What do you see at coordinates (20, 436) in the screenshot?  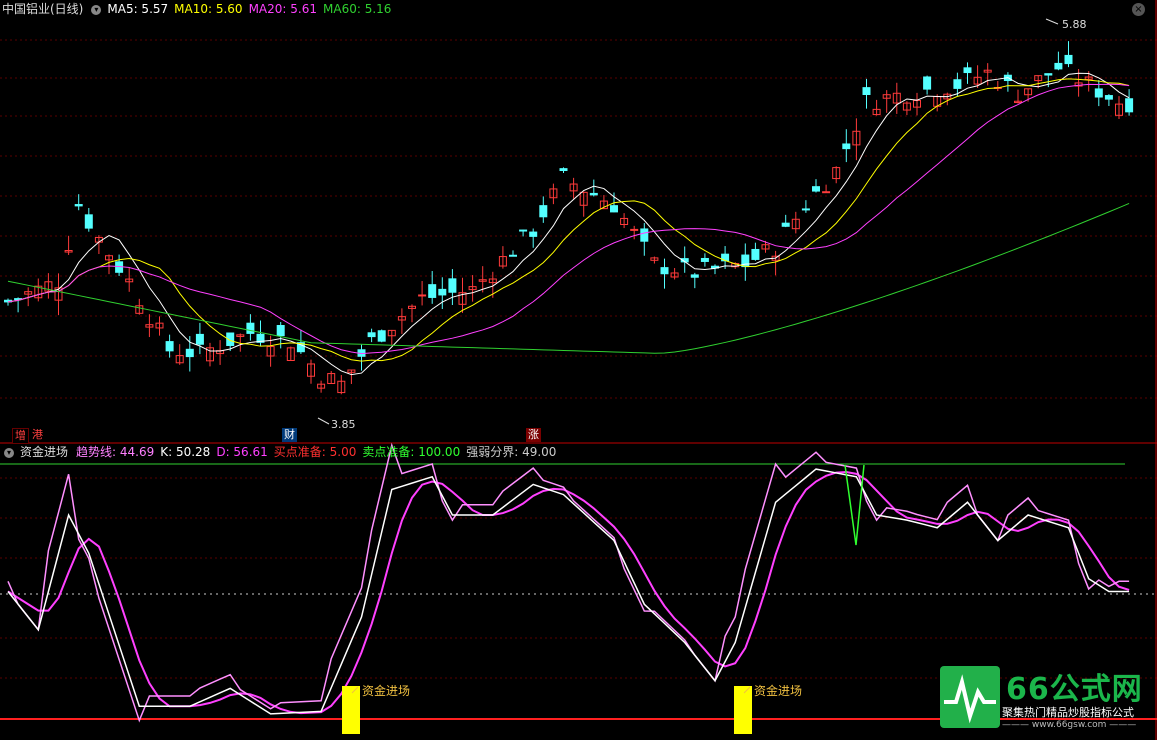 I see `event-tag-zeng: 增` at bounding box center [20, 436].